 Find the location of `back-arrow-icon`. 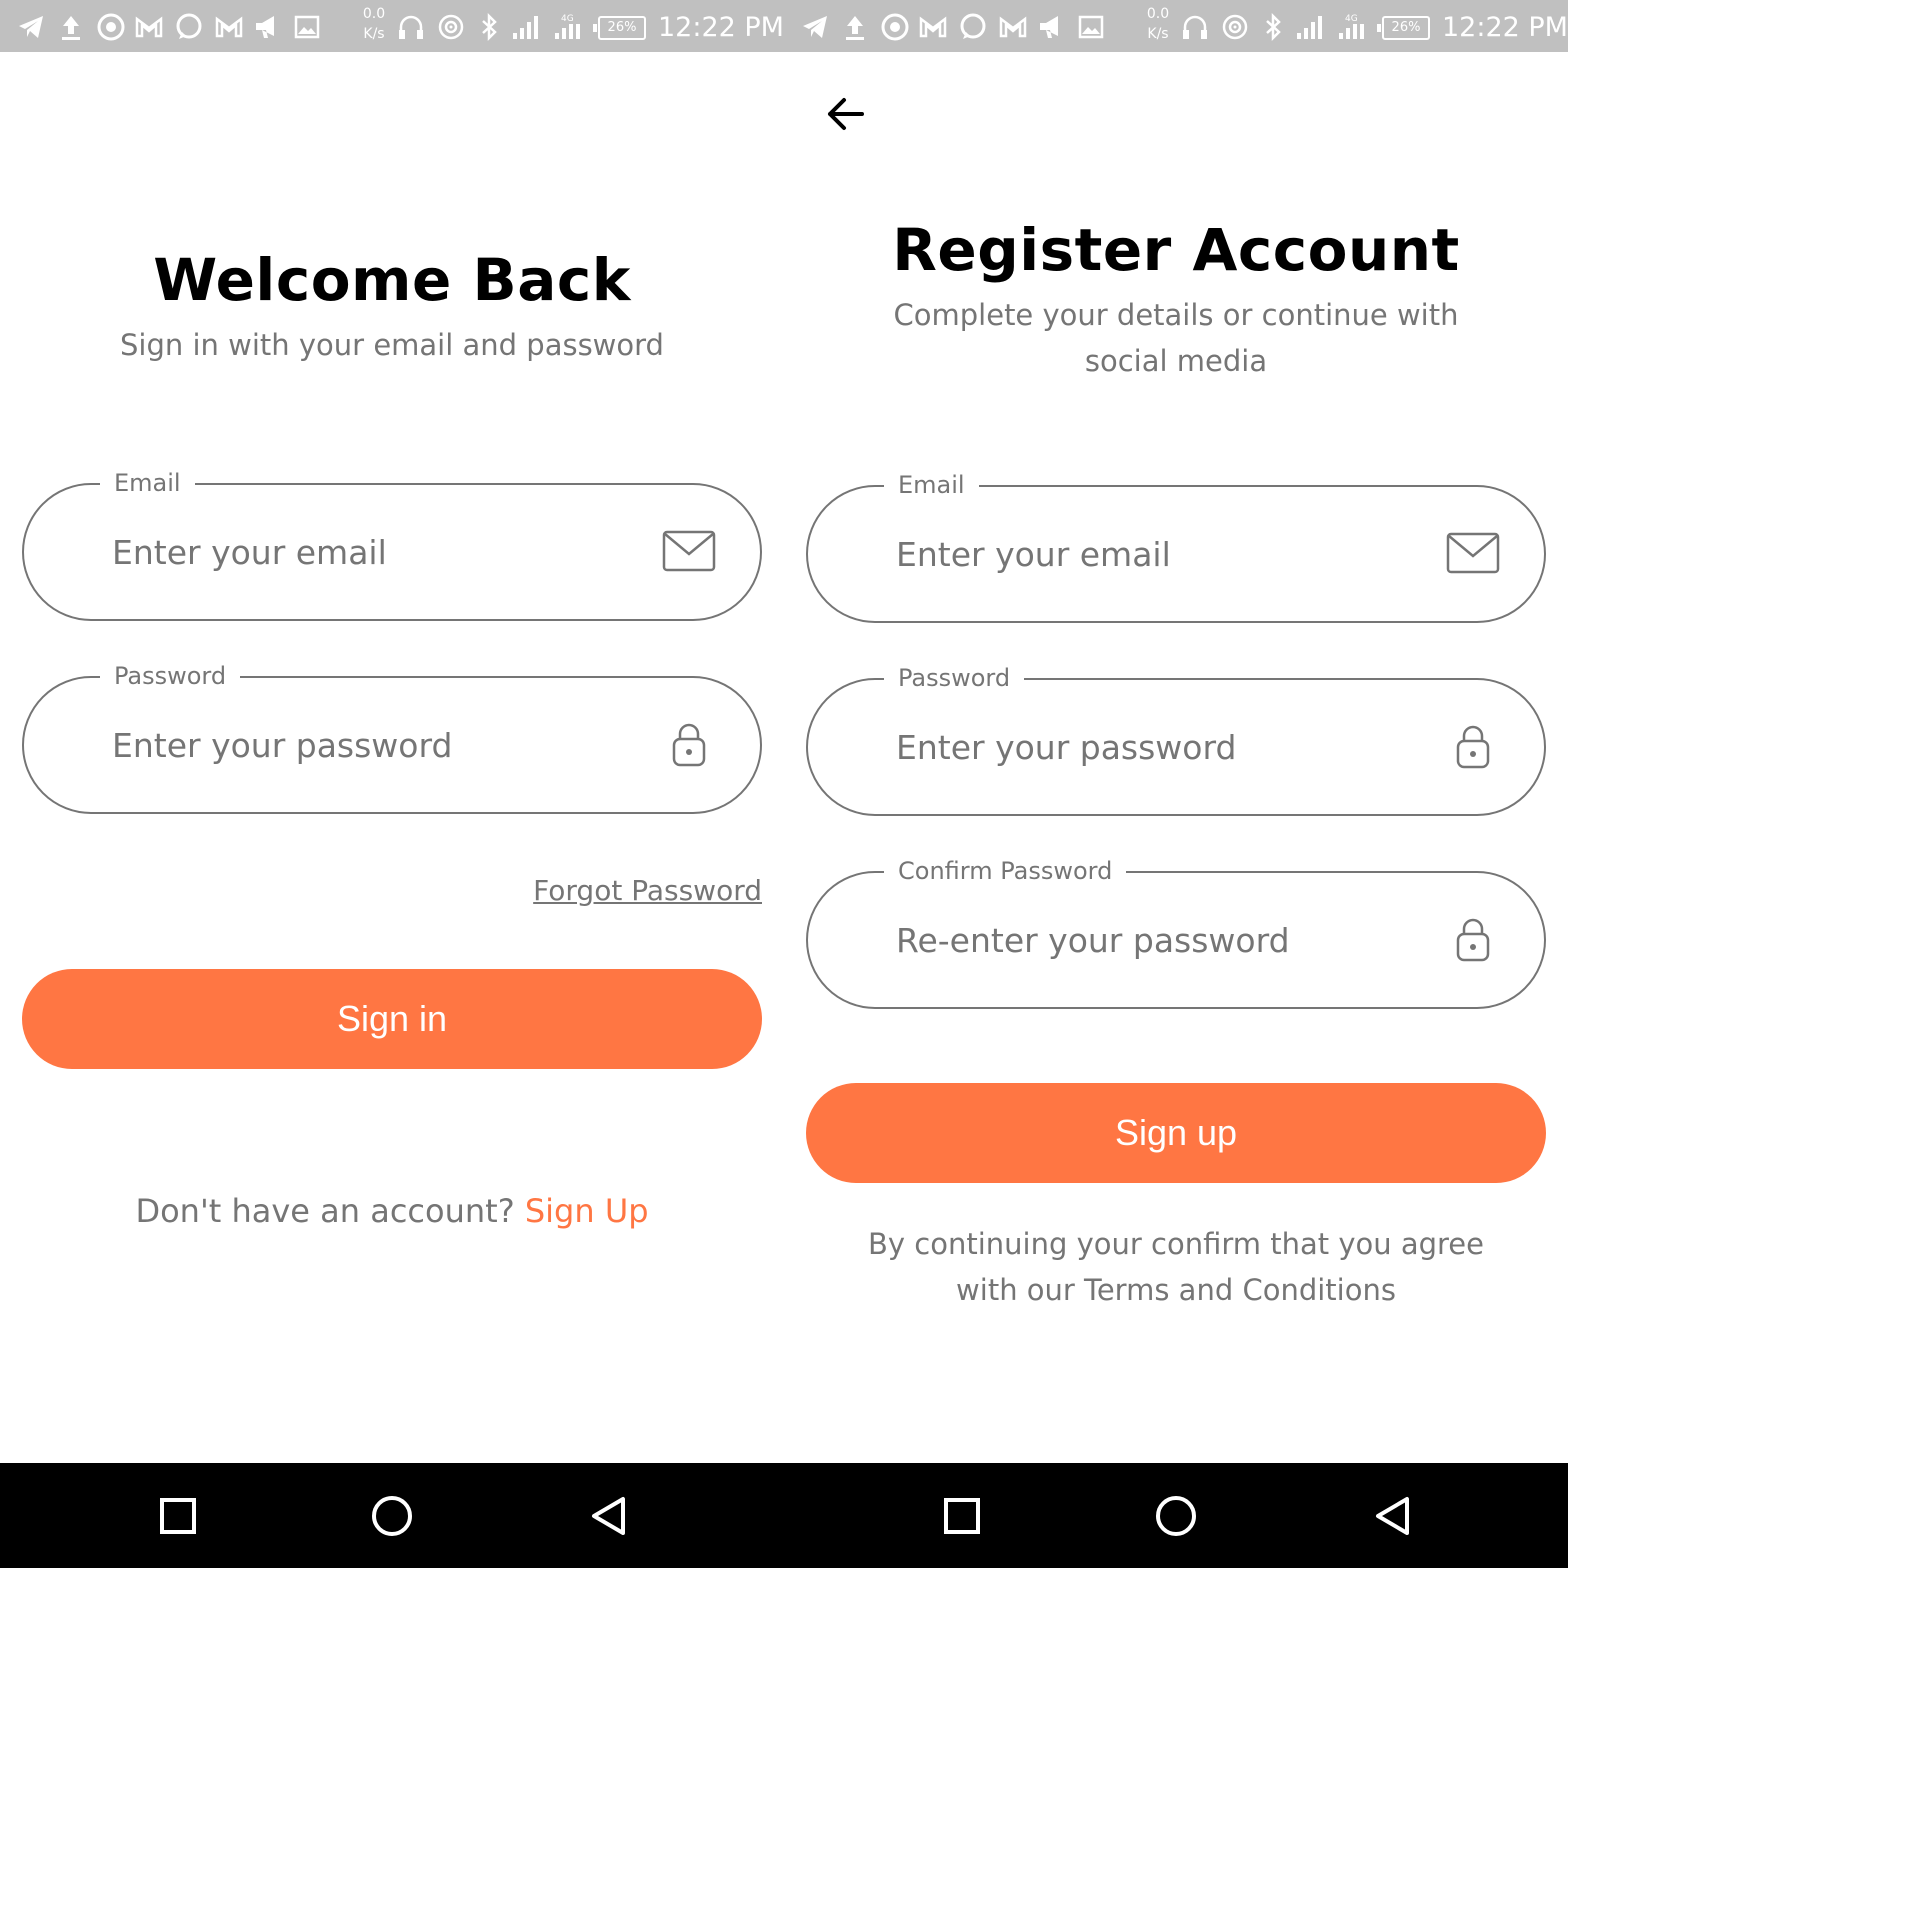

back-arrow-icon is located at coordinates (846, 114).